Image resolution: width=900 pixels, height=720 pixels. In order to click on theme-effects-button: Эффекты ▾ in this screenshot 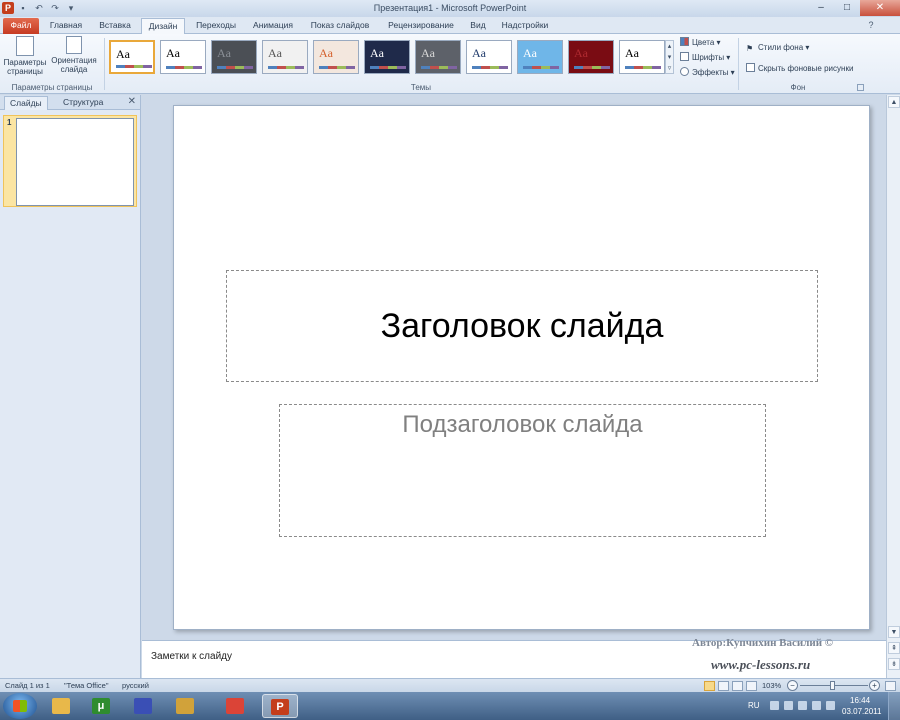, I will do `click(707, 73)`.